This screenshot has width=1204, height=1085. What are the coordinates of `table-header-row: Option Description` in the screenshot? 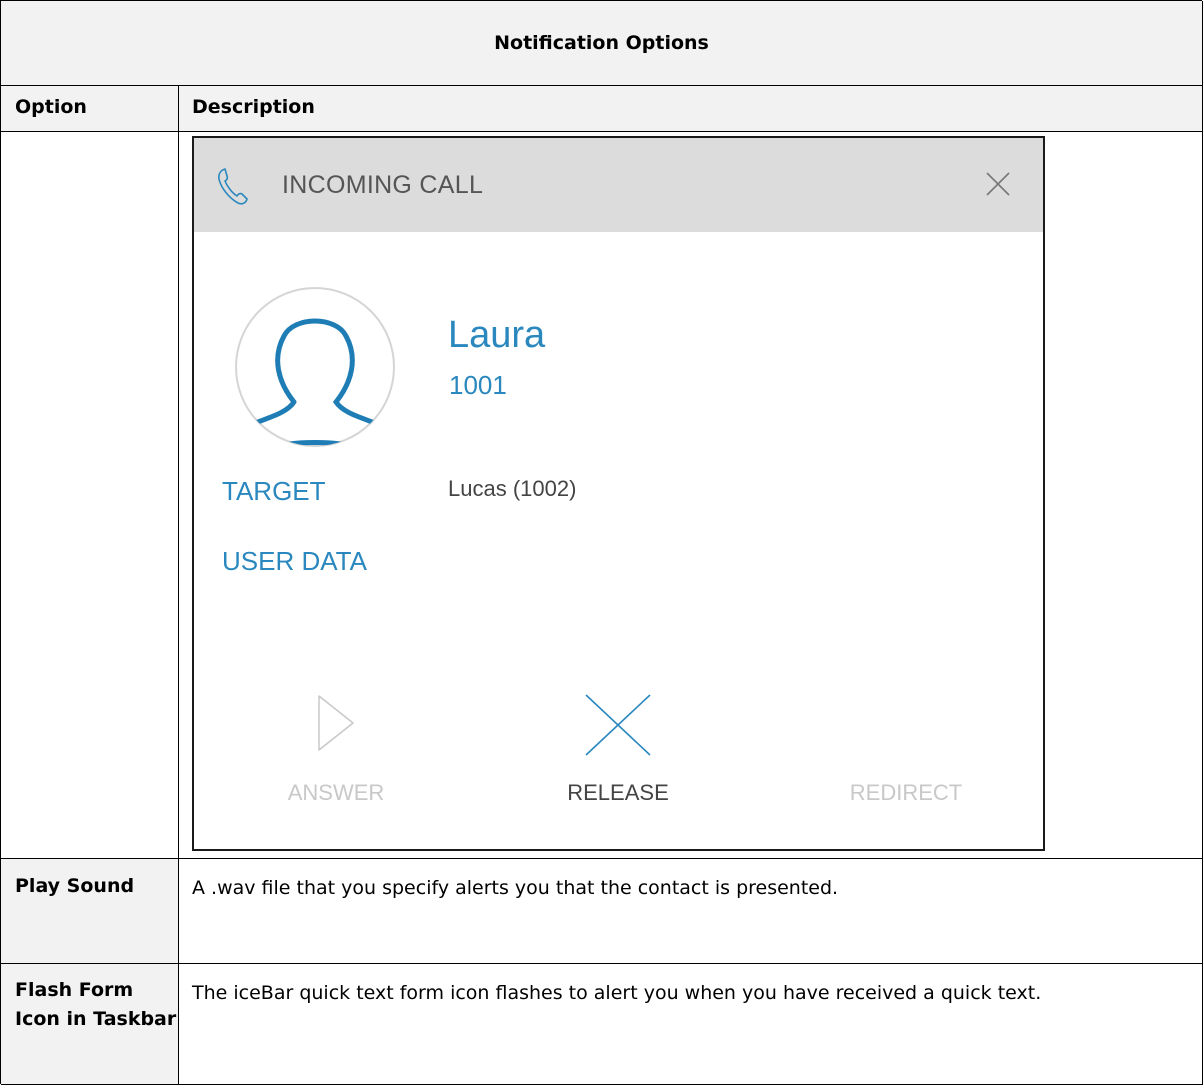 It's located at (602, 109).